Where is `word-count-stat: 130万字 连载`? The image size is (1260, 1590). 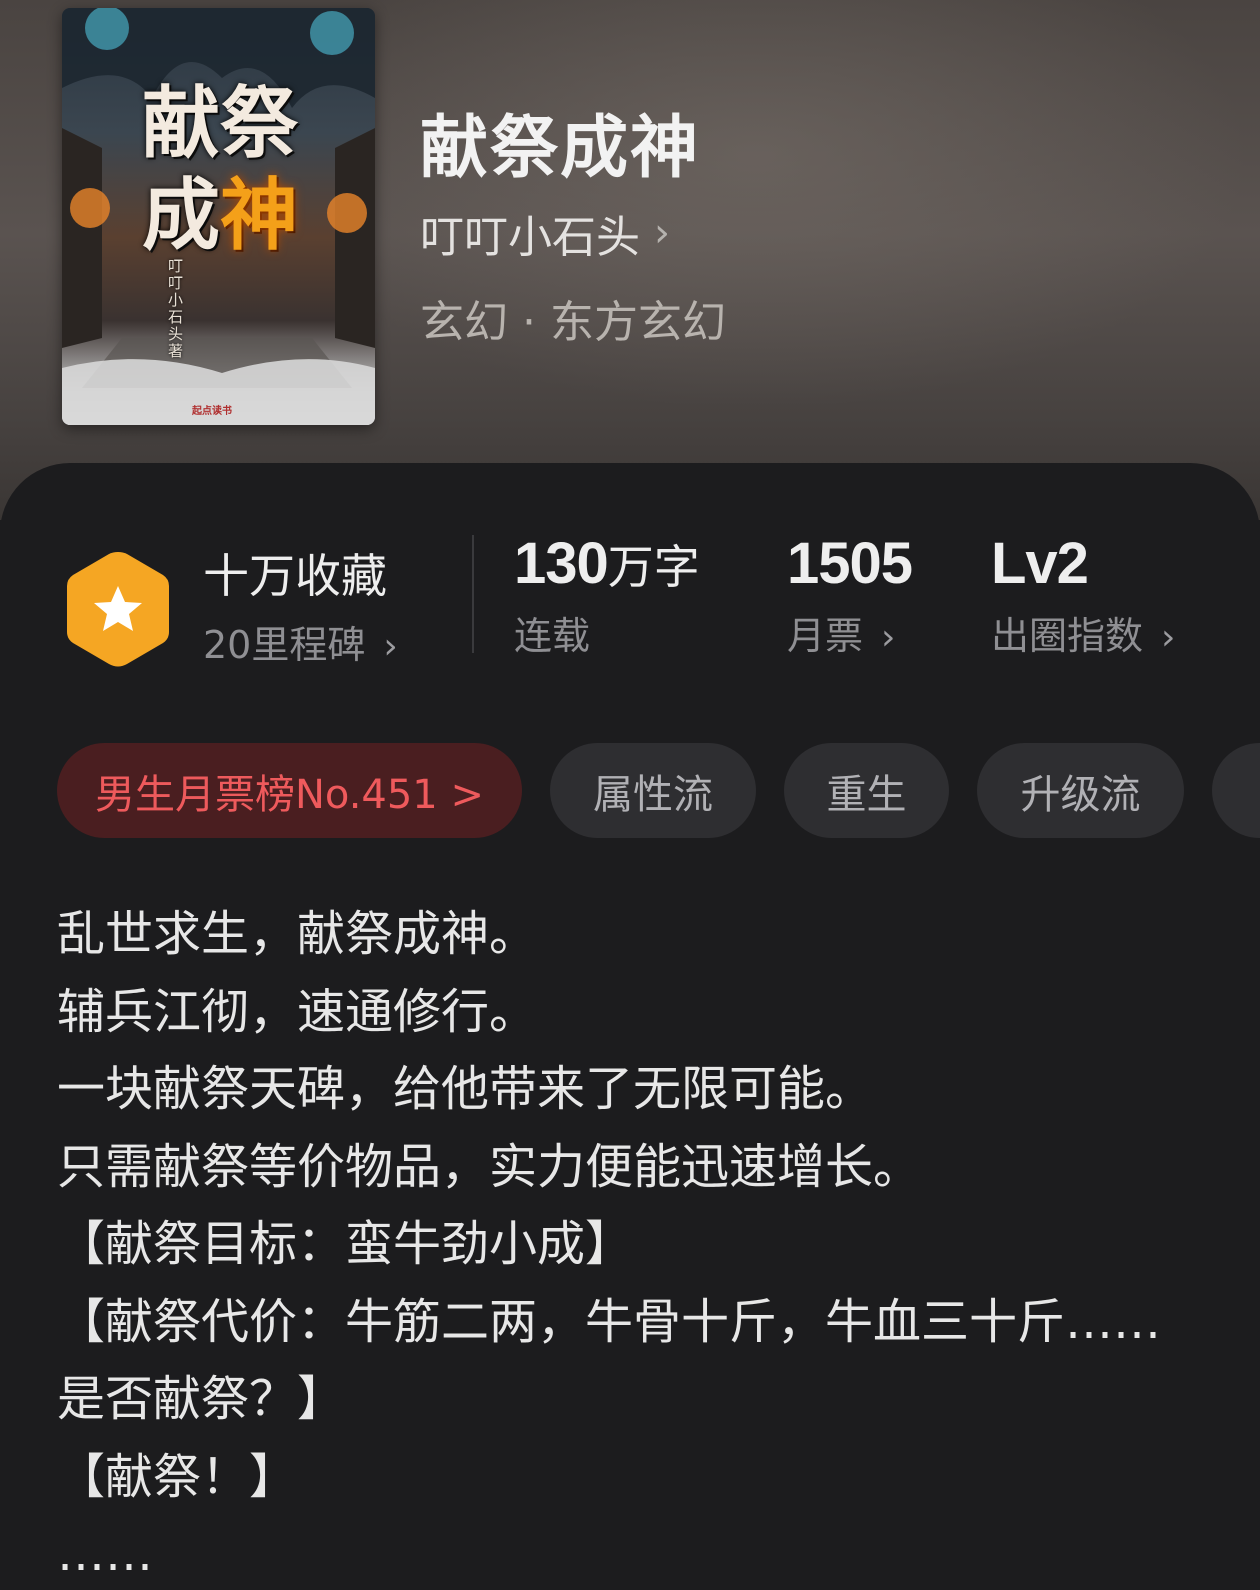
word-count-stat: 130万字 连载 is located at coordinates (607, 595).